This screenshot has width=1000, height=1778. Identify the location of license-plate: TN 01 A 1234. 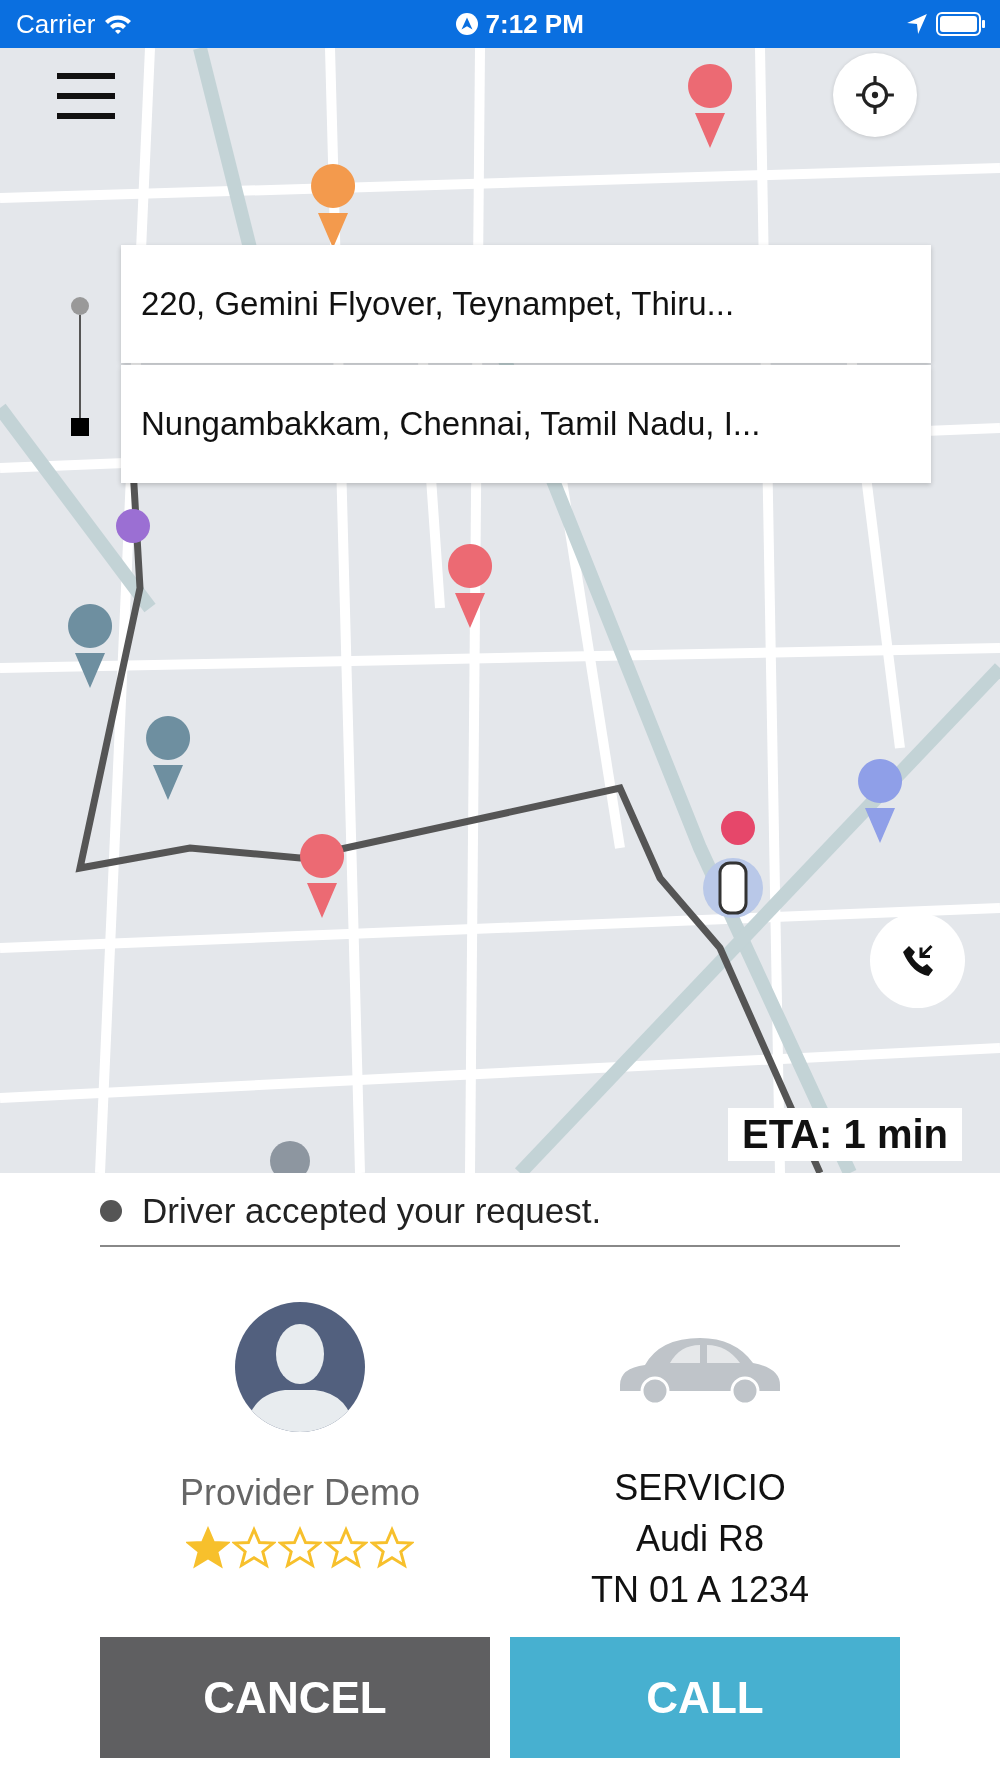
(700, 1590).